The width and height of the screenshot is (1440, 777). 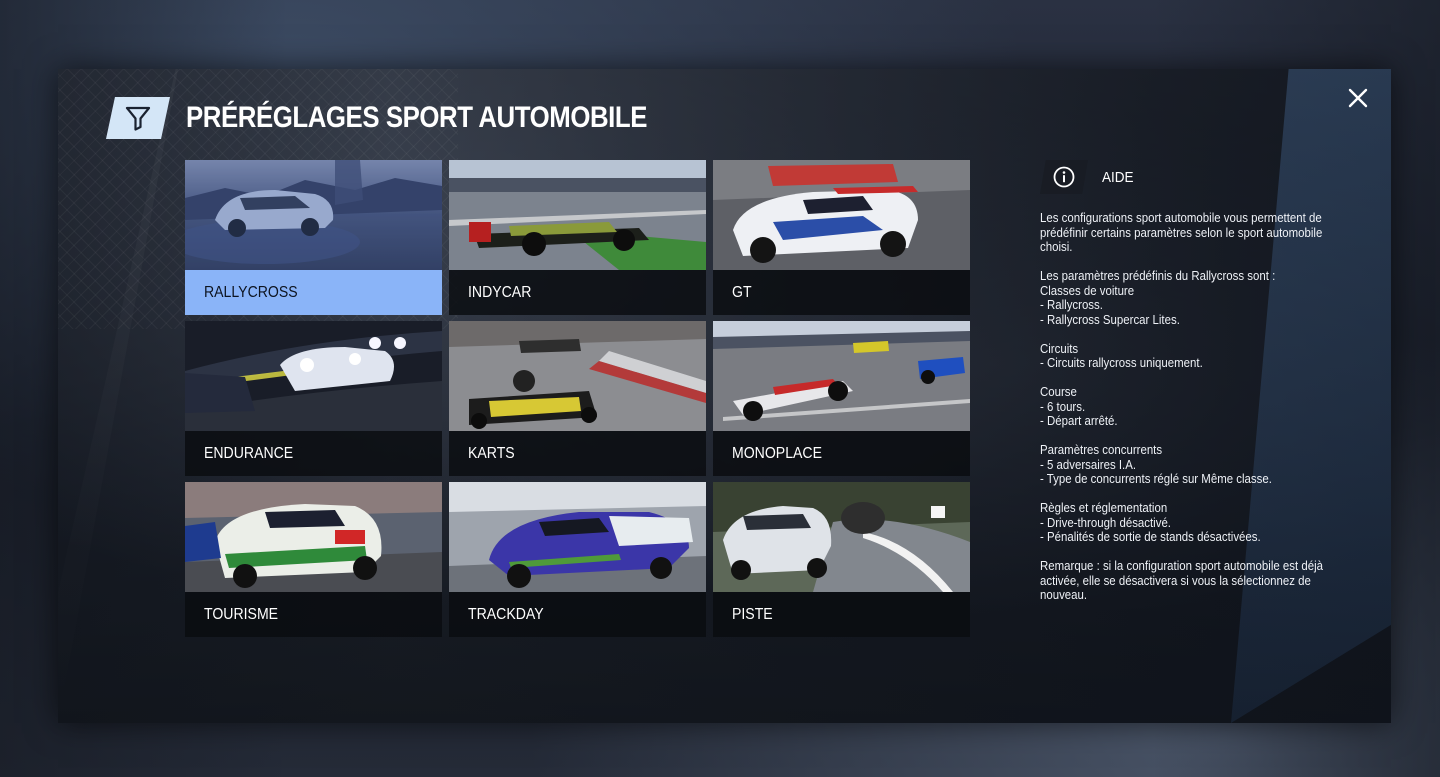 I want to click on dialog-header: PRÉRÉGLAGES SPORT AUTOMOBILE, so click(x=414, y=118).